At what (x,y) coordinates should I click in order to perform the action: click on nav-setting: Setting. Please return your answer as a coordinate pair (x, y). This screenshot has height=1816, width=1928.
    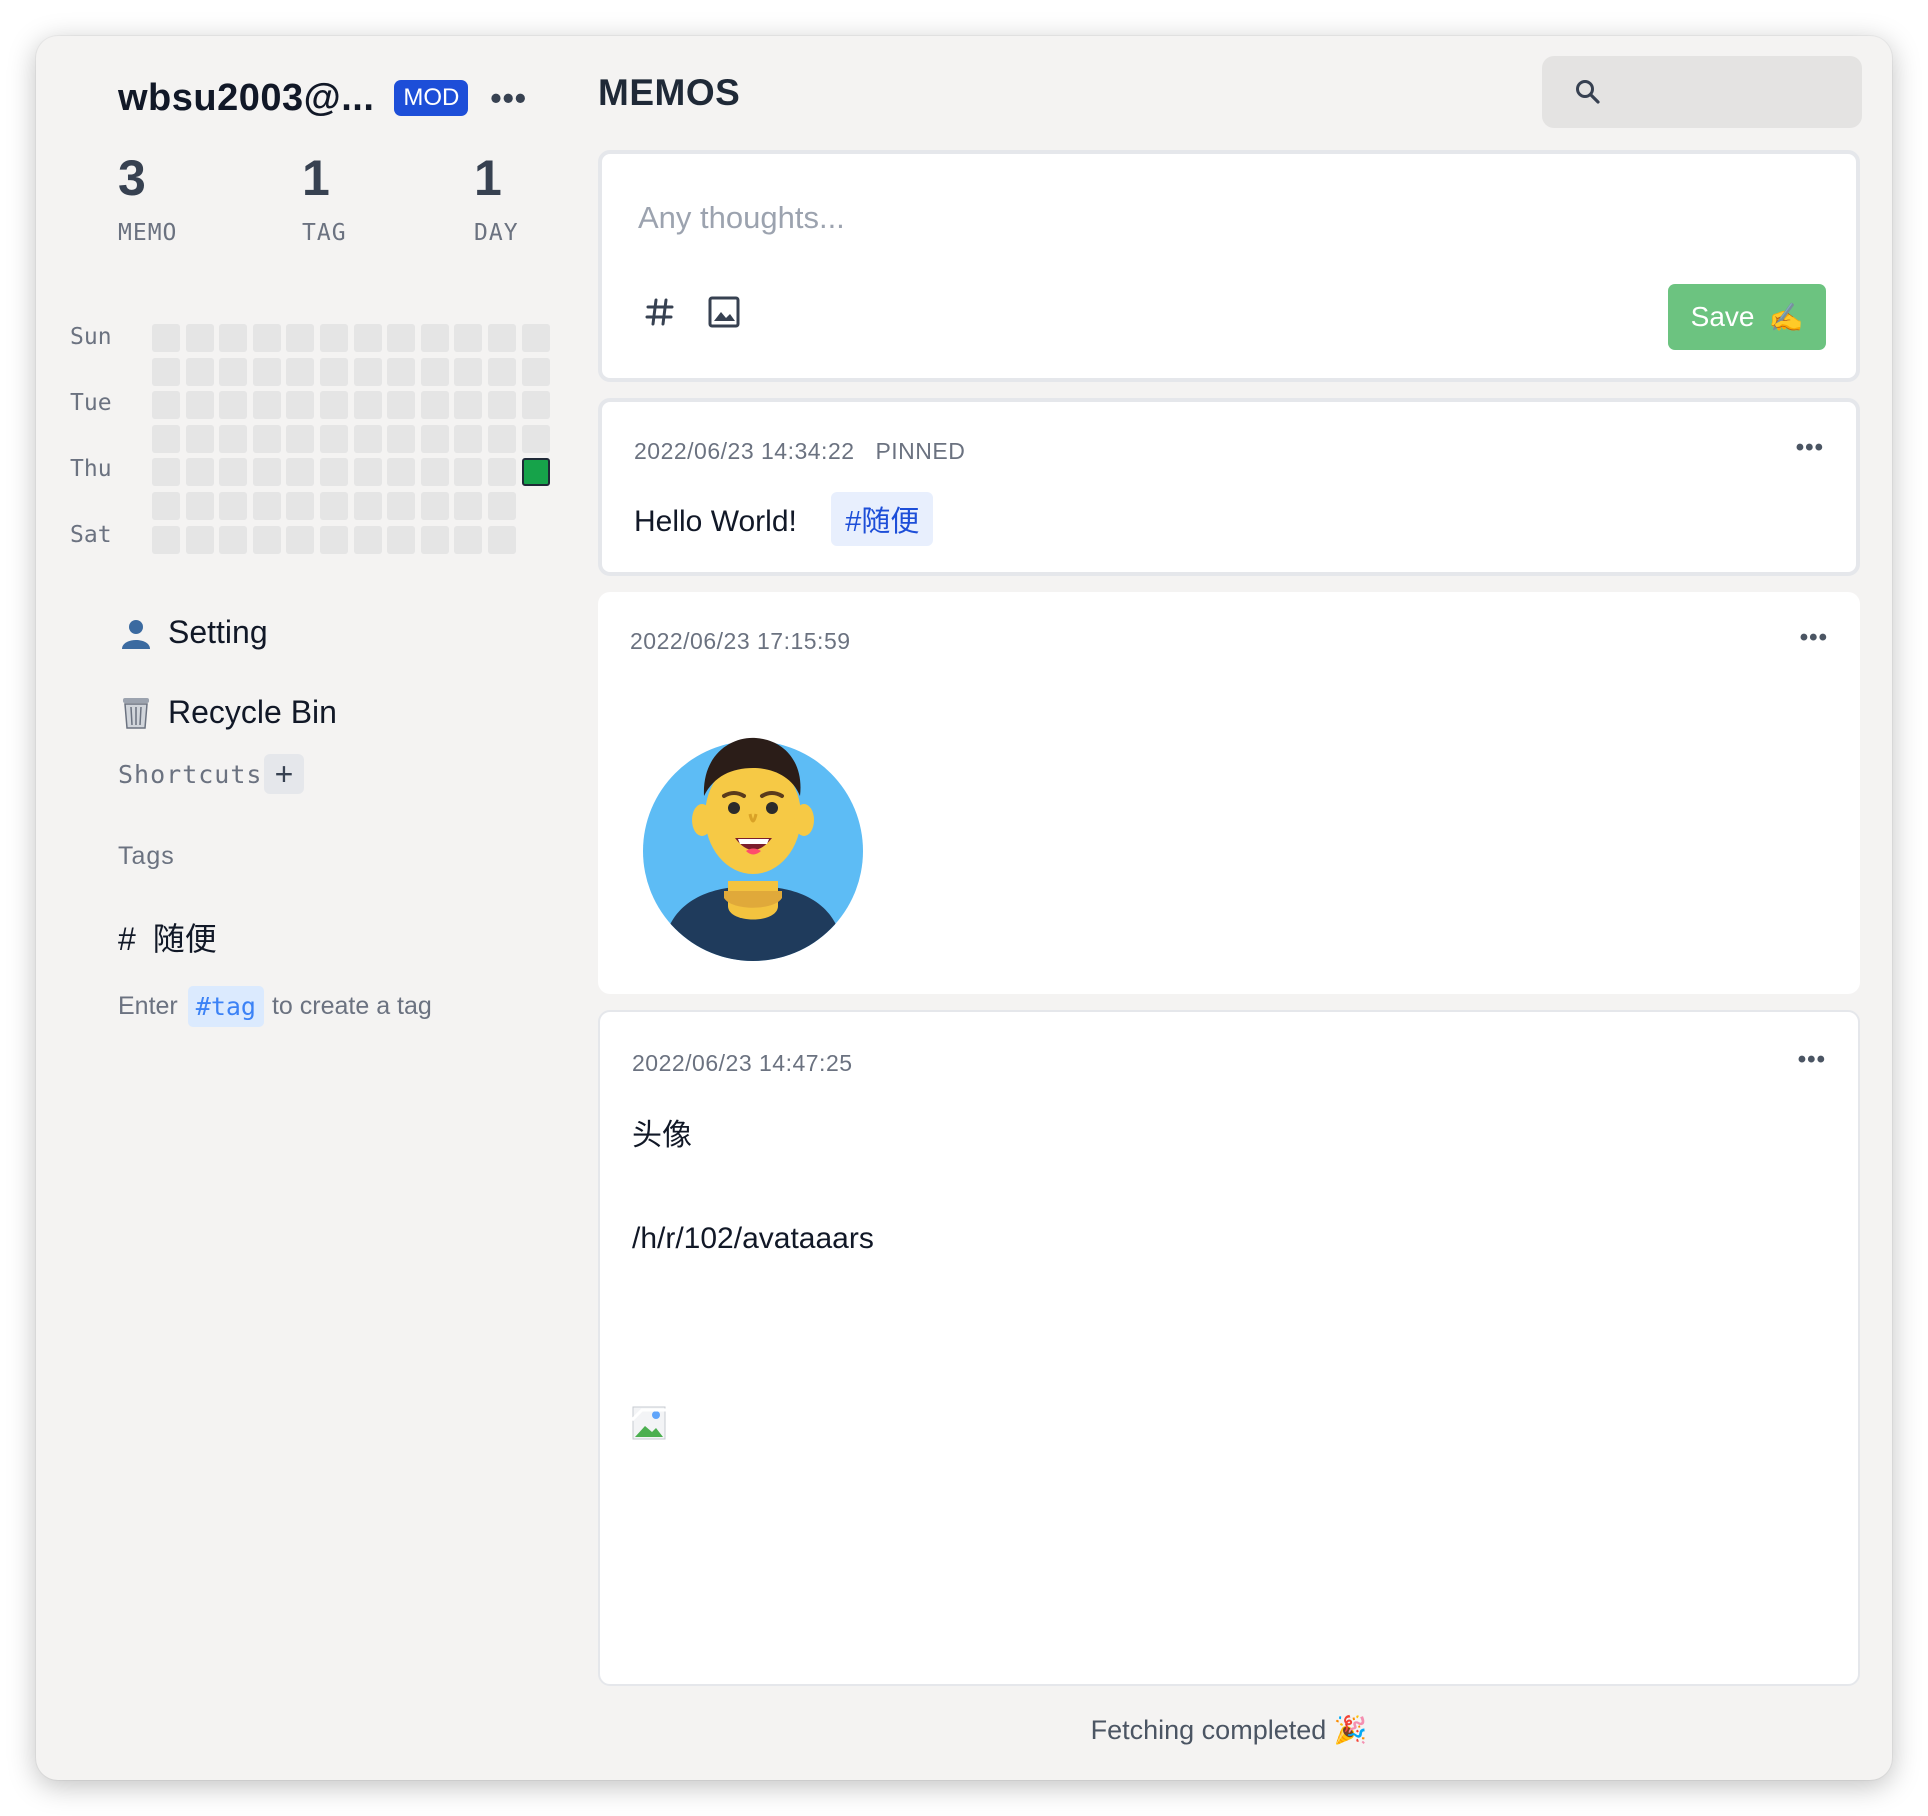
    Looking at the image, I should click on (193, 632).